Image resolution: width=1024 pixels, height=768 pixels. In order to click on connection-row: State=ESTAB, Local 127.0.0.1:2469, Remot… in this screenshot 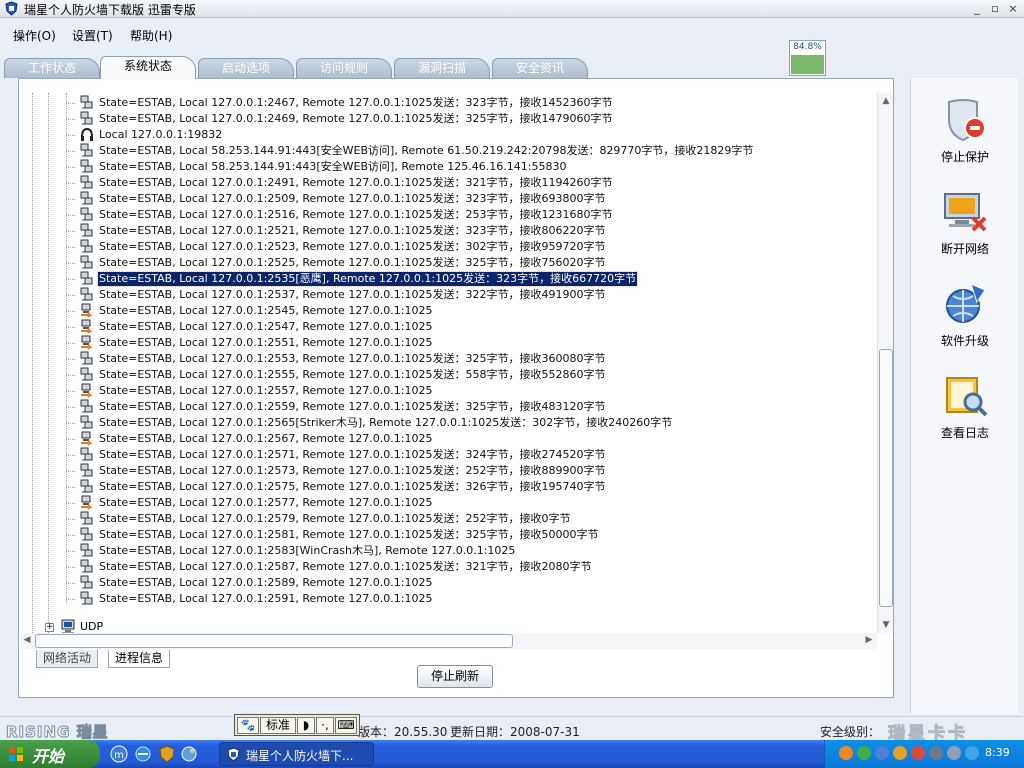, I will do `click(466, 119)`.